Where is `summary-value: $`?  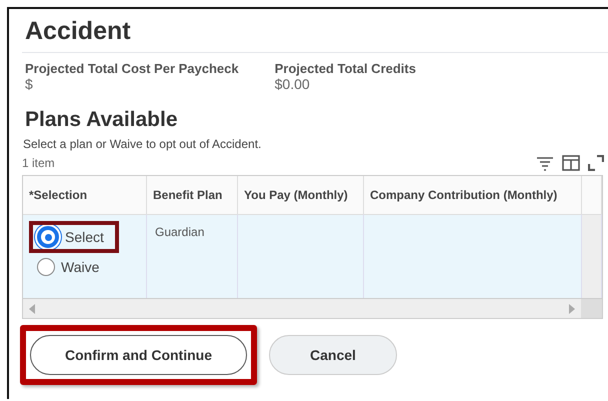
summary-value: $ is located at coordinates (29, 84).